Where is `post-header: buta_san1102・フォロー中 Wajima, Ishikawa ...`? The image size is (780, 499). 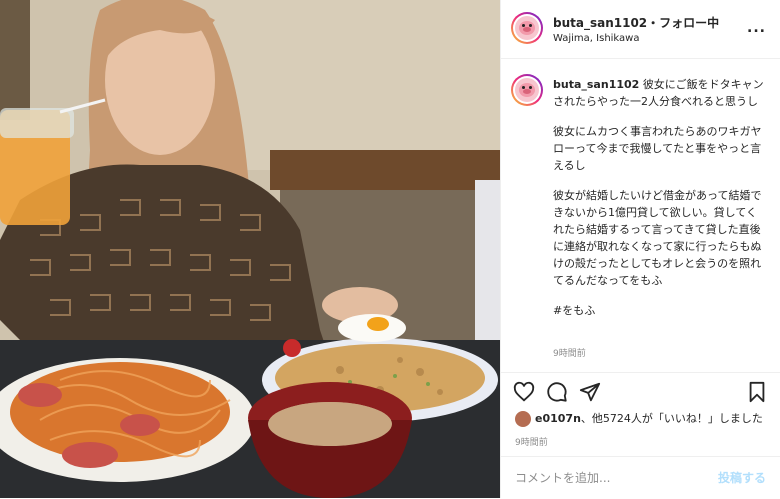 post-header: buta_san1102・フォロー中 Wajima, Ishikawa ... is located at coordinates (640, 29).